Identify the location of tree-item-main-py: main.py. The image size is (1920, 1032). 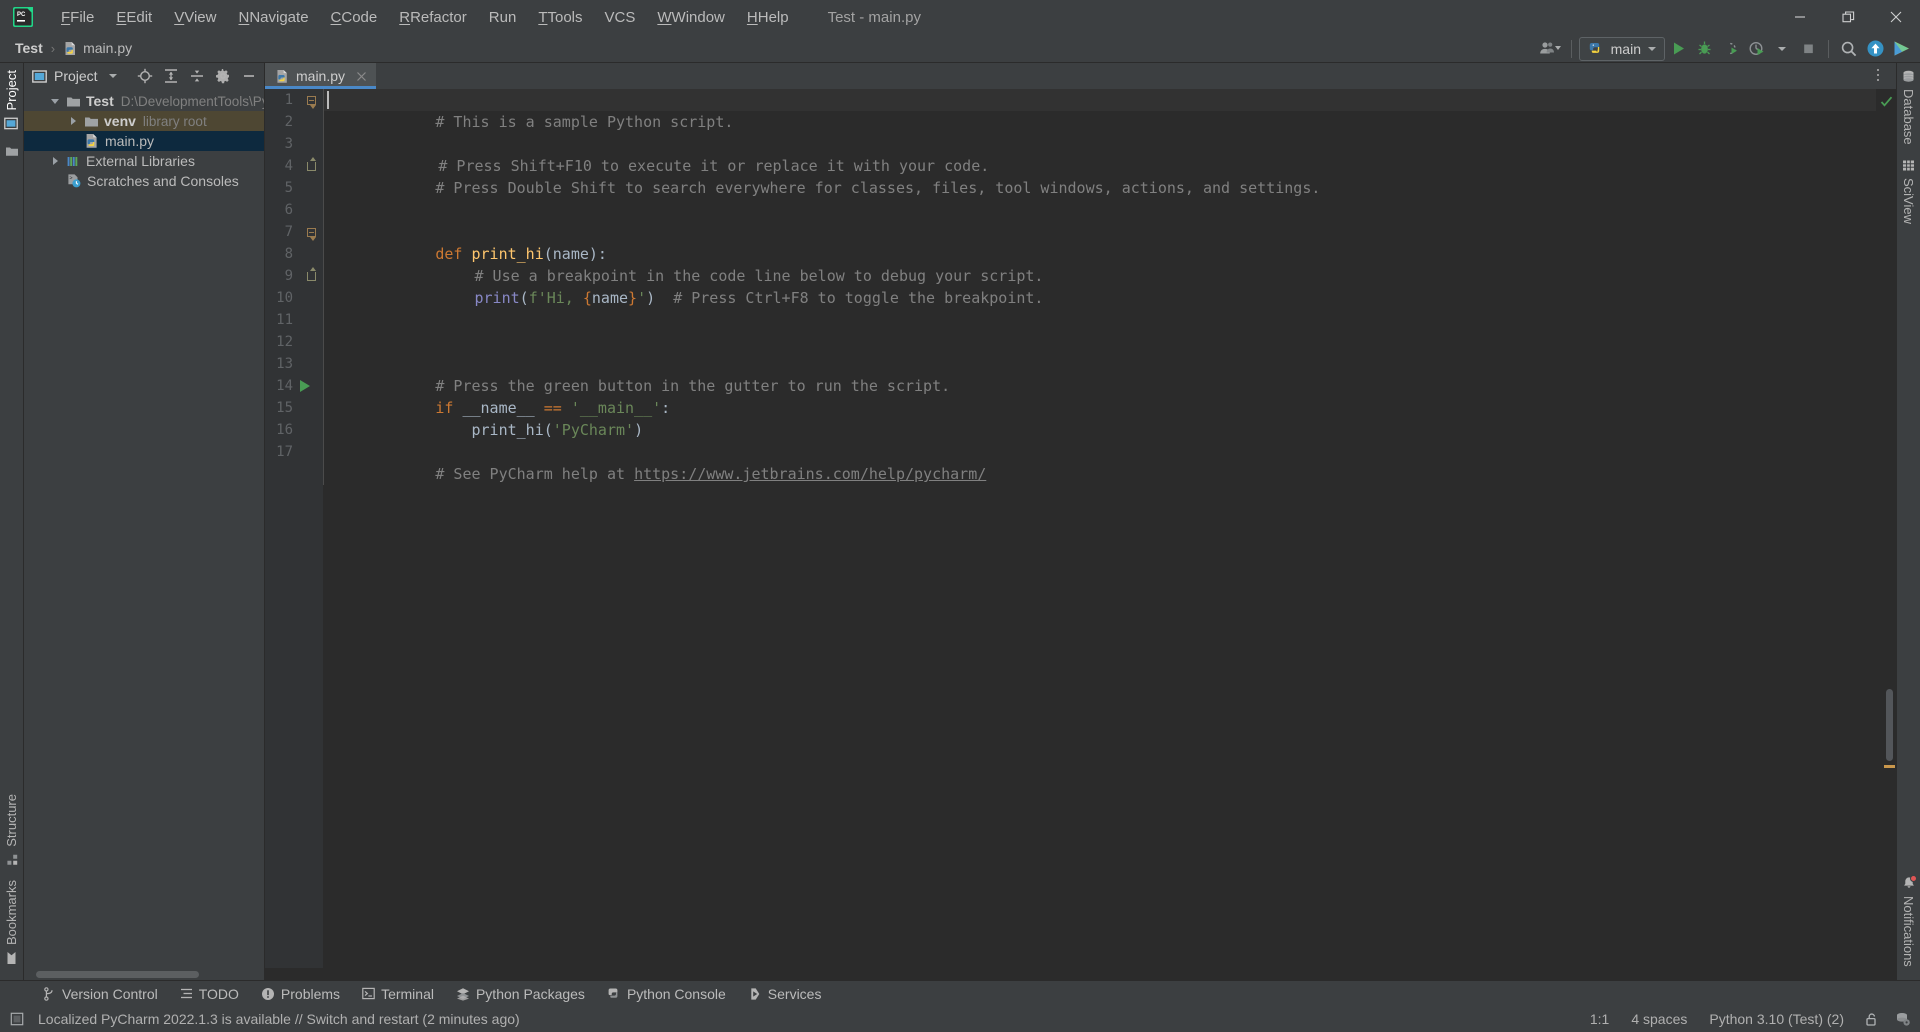
(144, 141).